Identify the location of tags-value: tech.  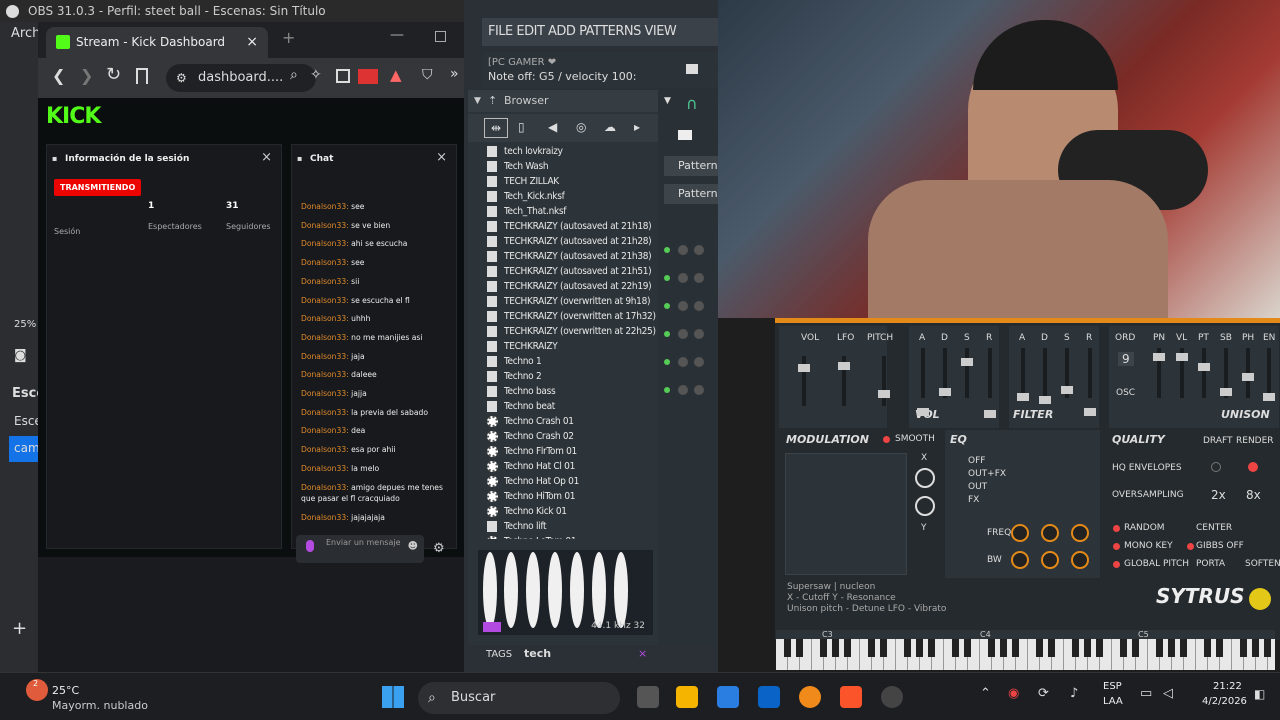
(537, 653).